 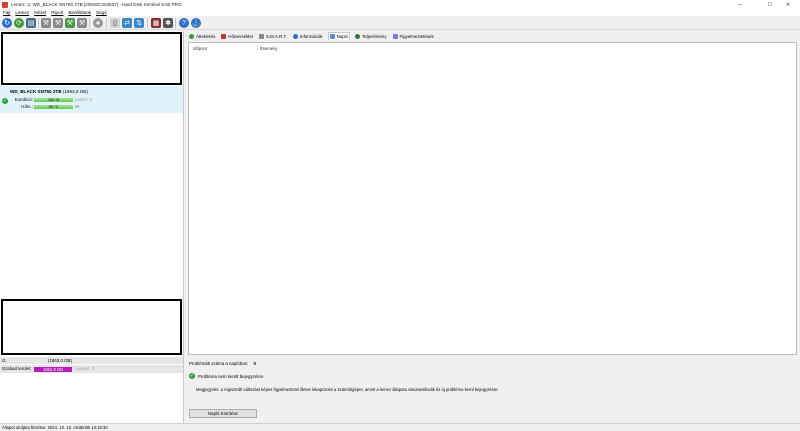 I want to click on menu-disk: Lemez, so click(x=22, y=12).